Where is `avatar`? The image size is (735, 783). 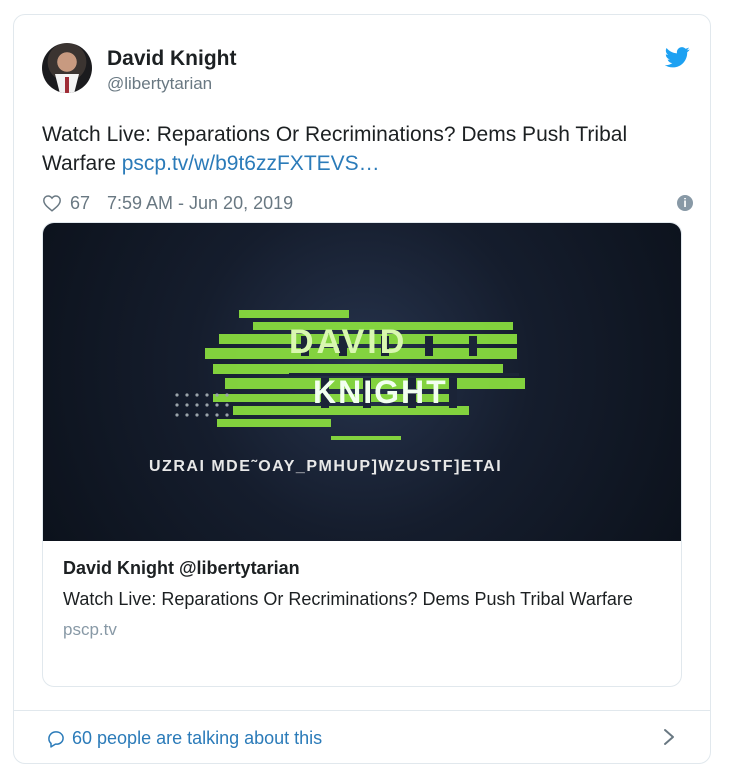 avatar is located at coordinates (67, 68).